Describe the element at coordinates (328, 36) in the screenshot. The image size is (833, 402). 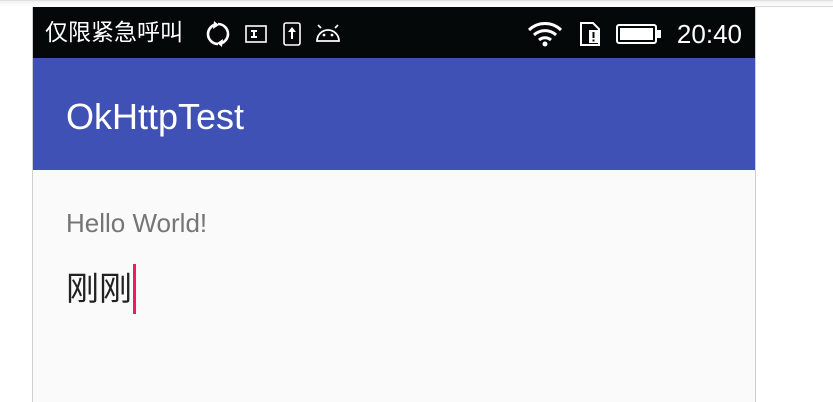
I see `android-debug-icon` at that location.